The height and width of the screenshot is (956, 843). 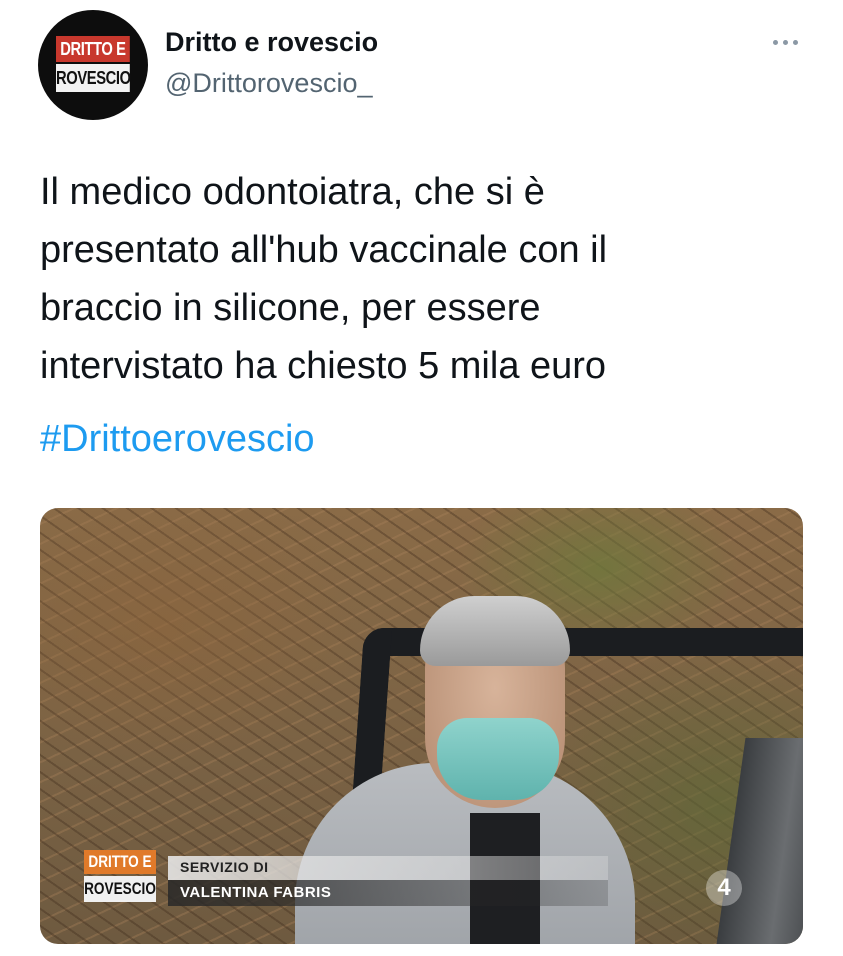 I want to click on avatar: DRITTO E ROVESCIO, so click(x=93, y=65).